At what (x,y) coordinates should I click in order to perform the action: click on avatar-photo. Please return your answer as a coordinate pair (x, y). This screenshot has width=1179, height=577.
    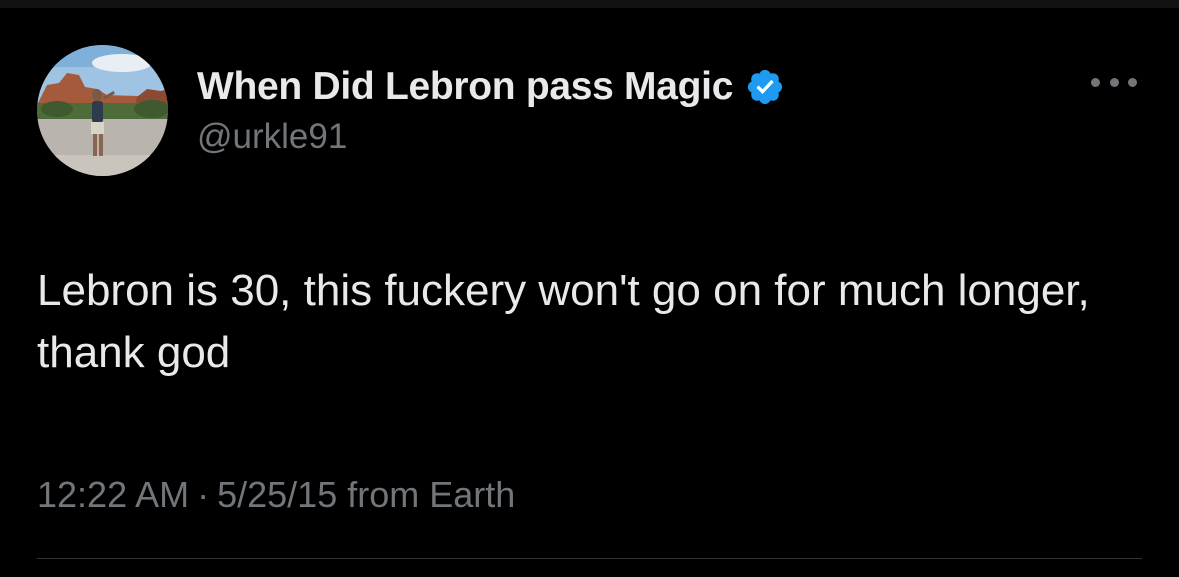
    Looking at the image, I should click on (102, 110).